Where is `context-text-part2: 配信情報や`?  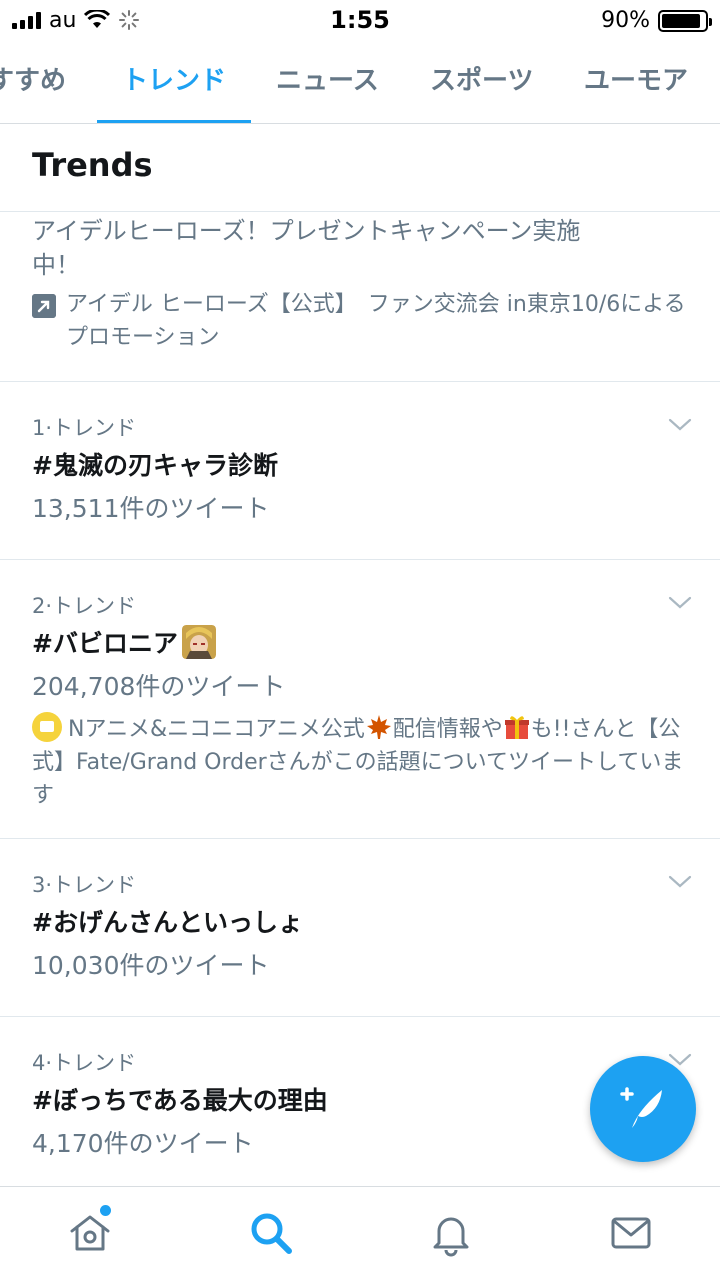 context-text-part2: 配信情報や is located at coordinates (447, 729).